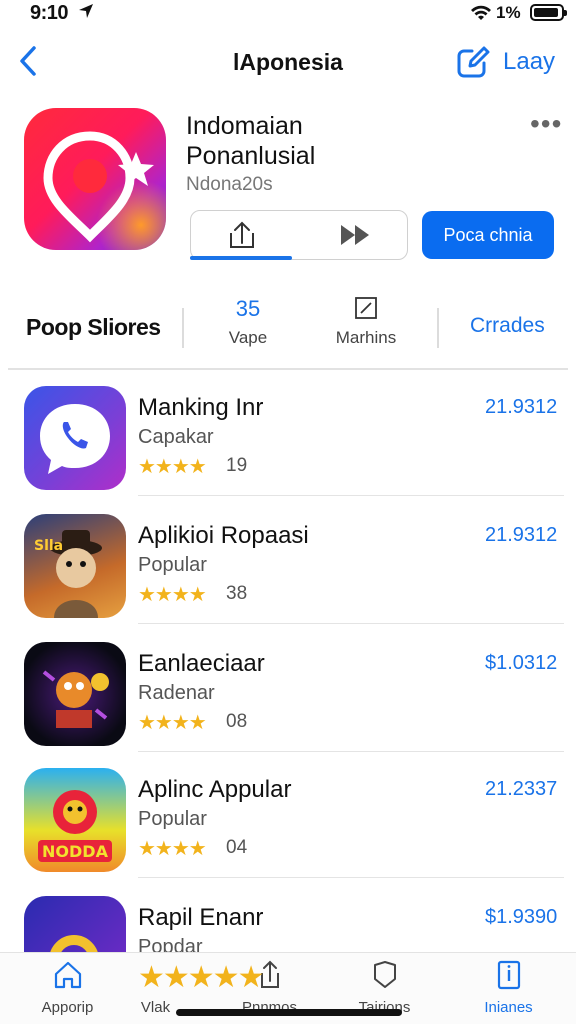  I want to click on segment-active-indicator, so click(241, 258).